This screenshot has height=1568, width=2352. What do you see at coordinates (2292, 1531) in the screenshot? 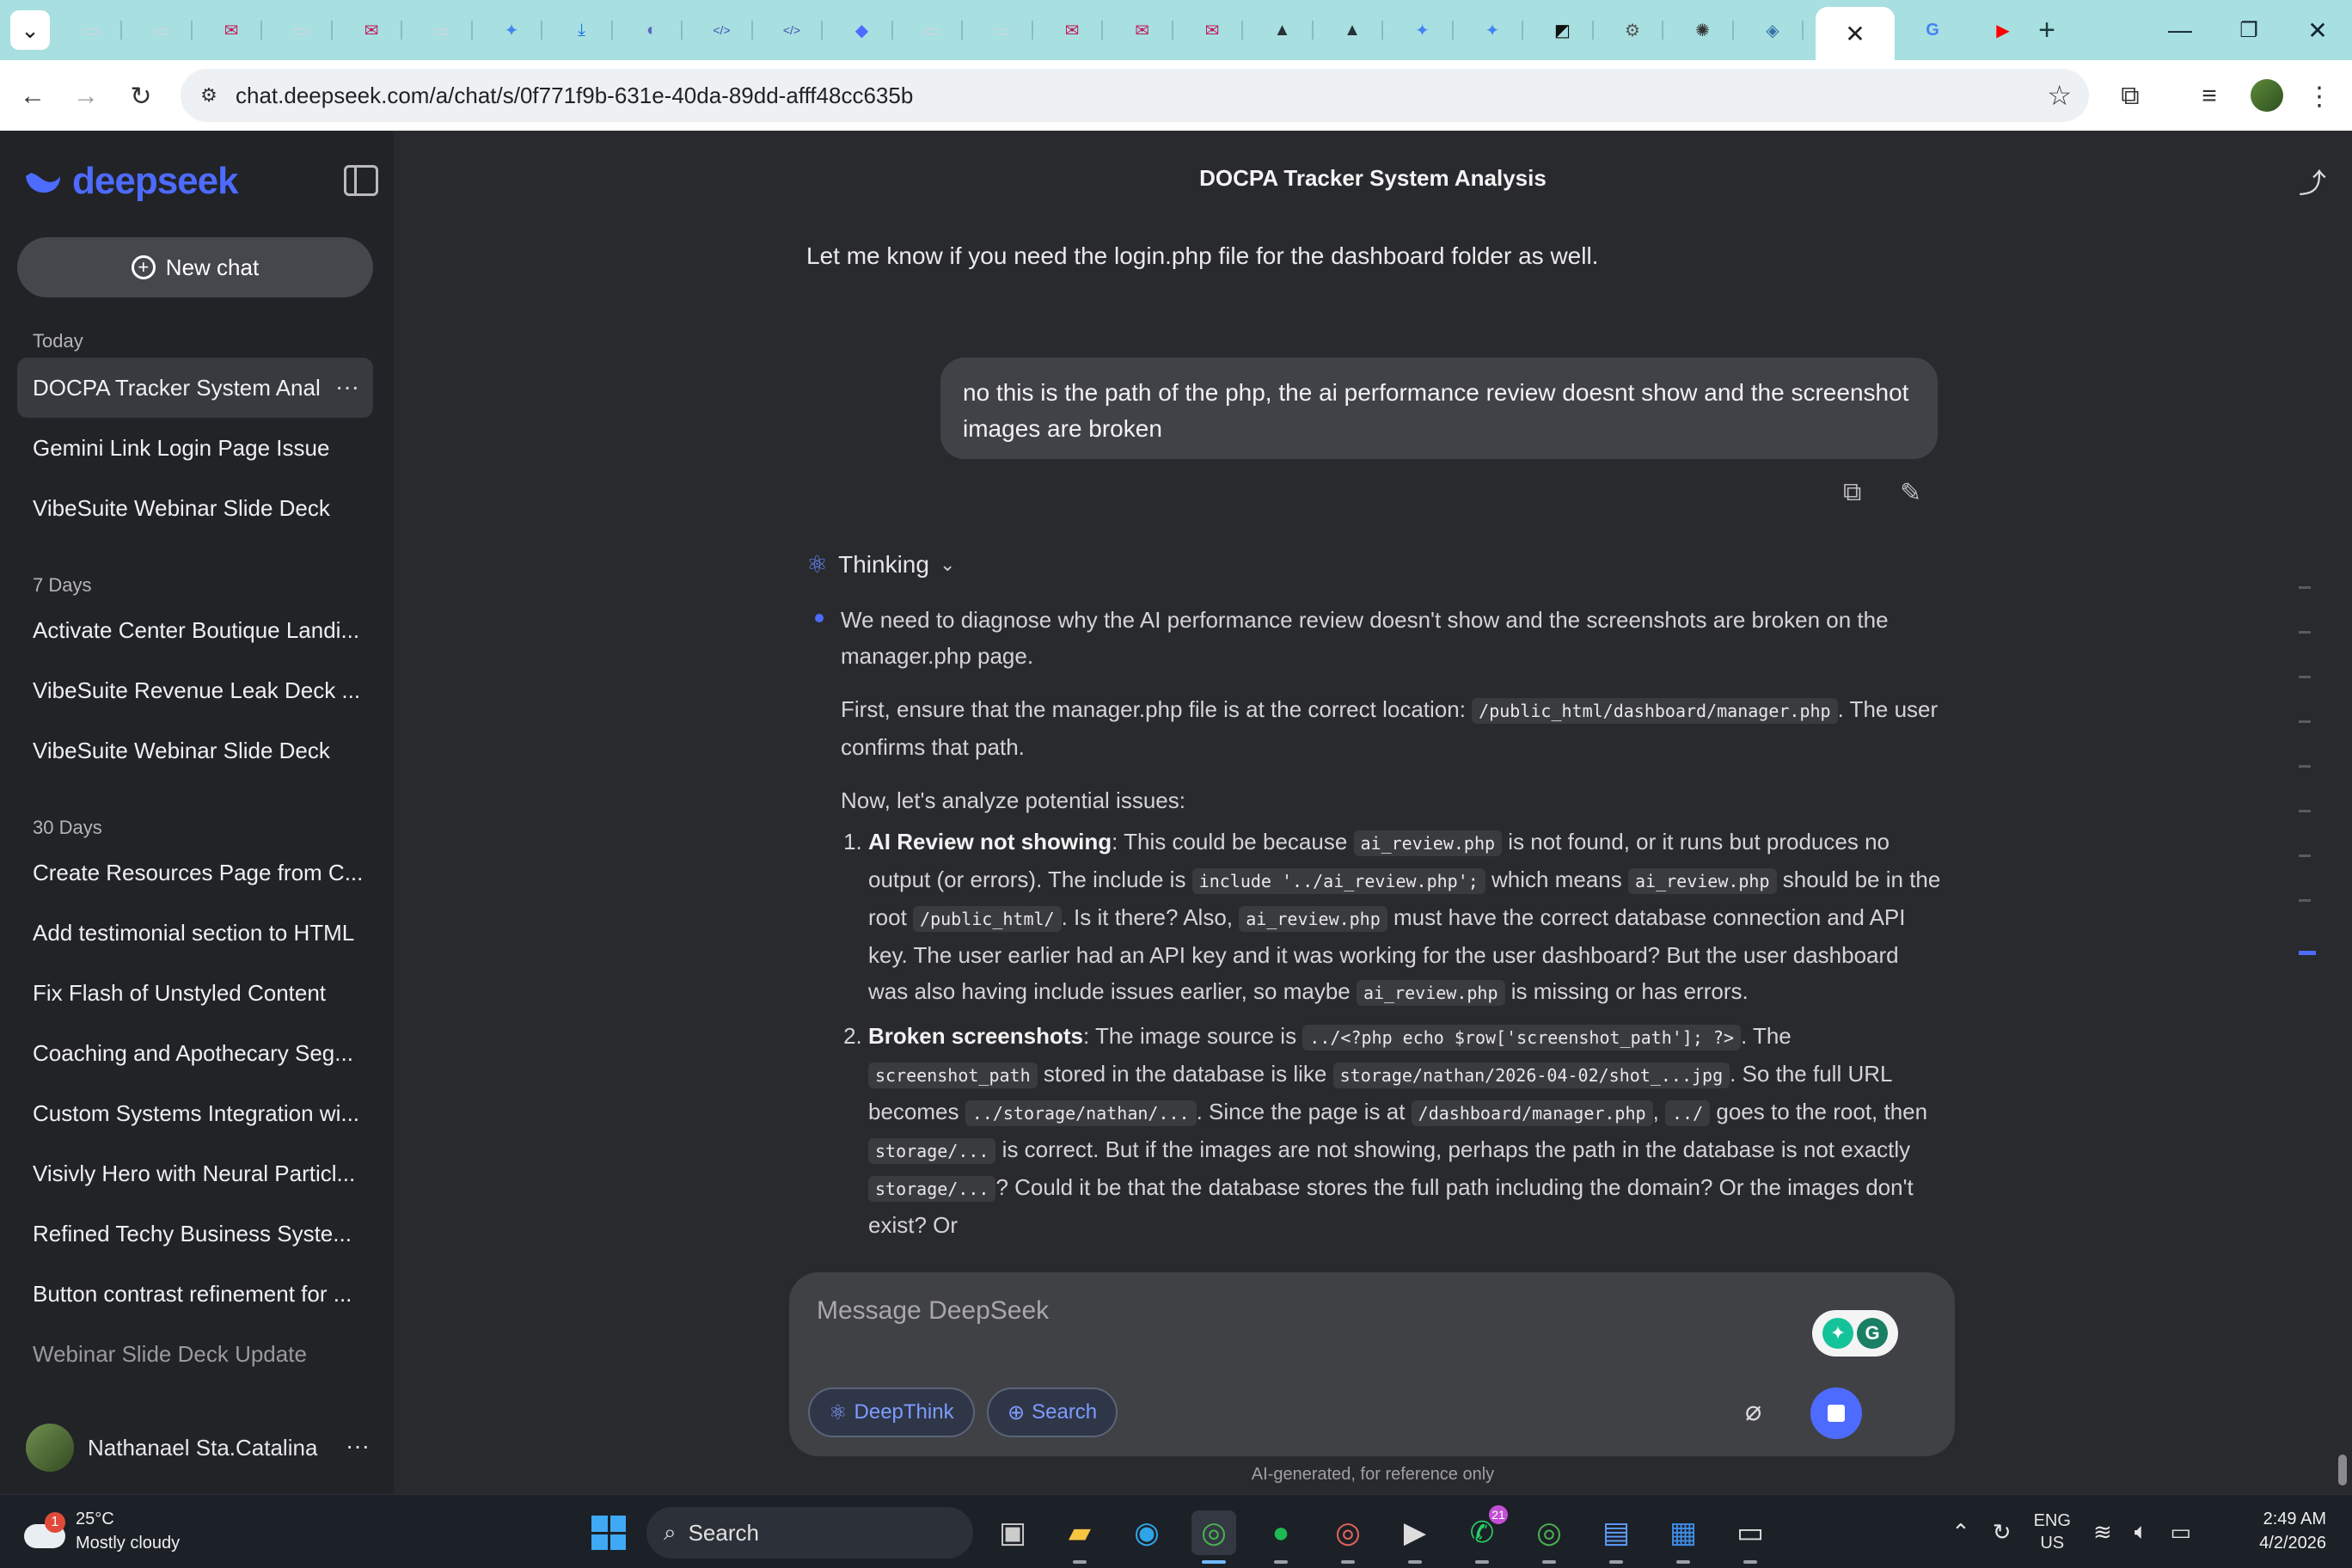
I see `clock: 2:49 AM 4/2/2026` at bounding box center [2292, 1531].